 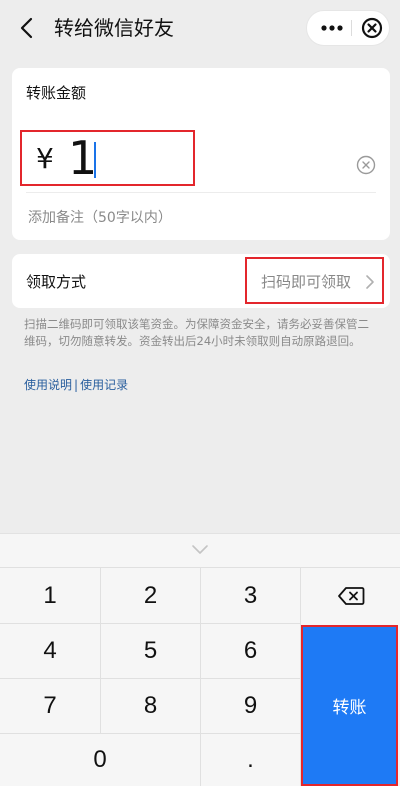 What do you see at coordinates (107, 158) in the screenshot?
I see `amount-input: ¥ 1` at bounding box center [107, 158].